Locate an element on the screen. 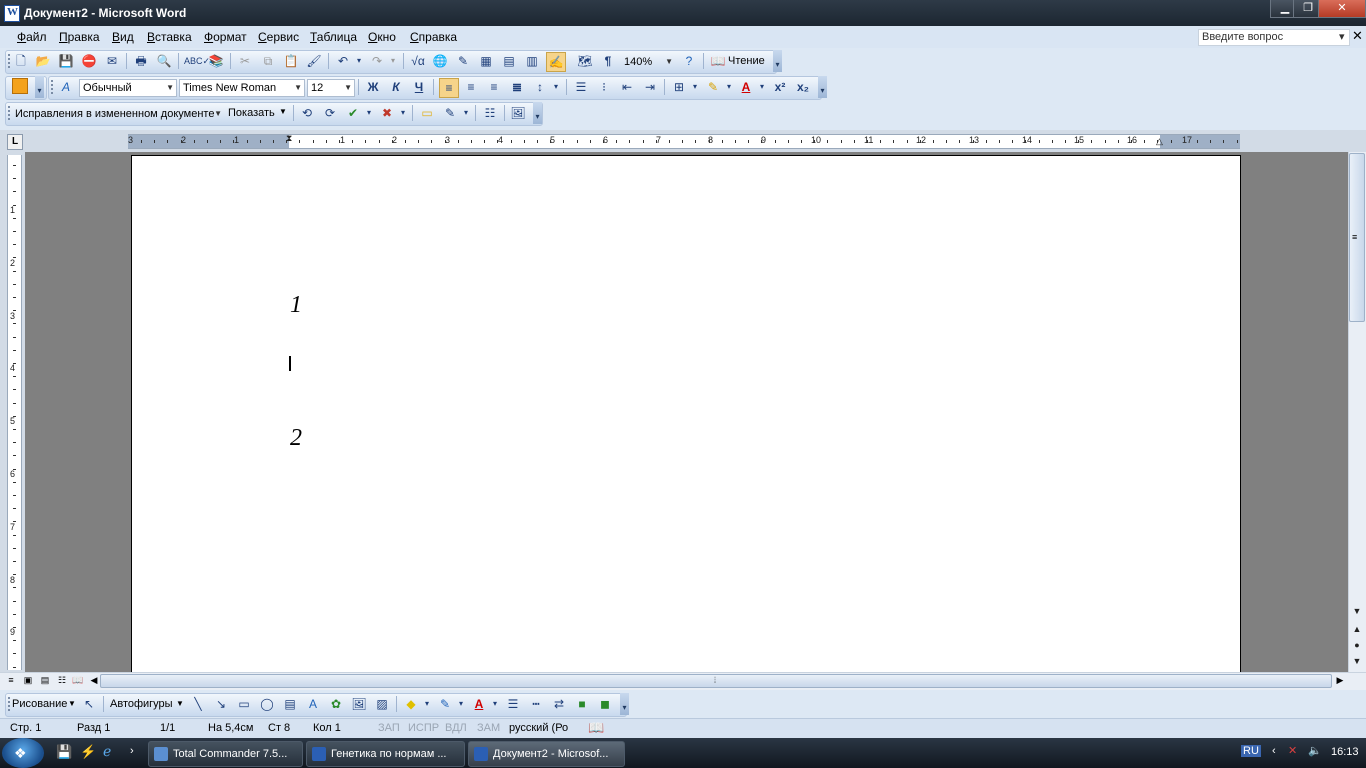 This screenshot has width=1366, height=768. show-hidden-icons-icon: ‹ is located at coordinates (1274, 751).